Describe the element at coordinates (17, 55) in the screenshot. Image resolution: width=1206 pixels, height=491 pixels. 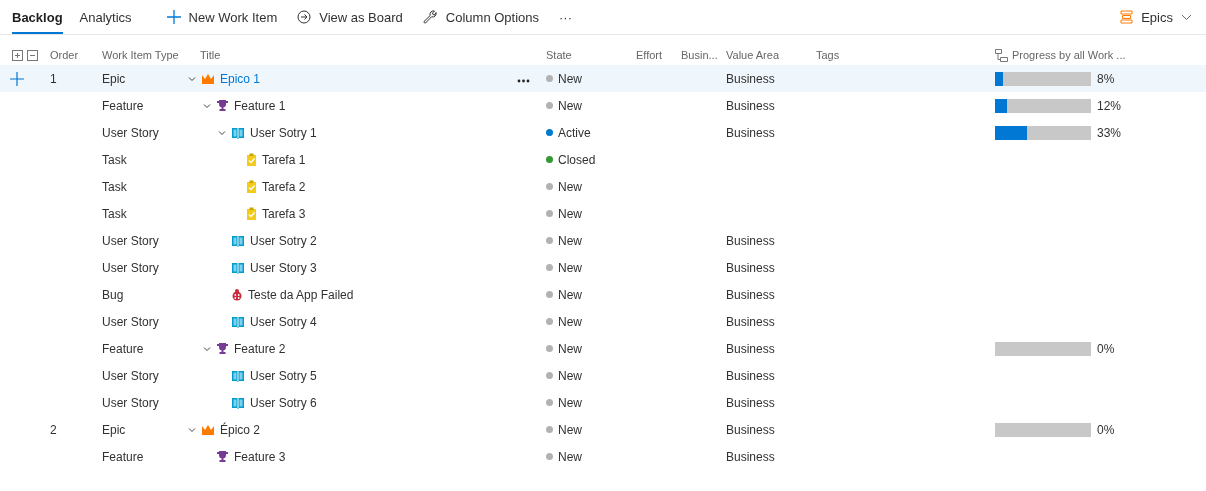
I see `expand-all-icon` at that location.